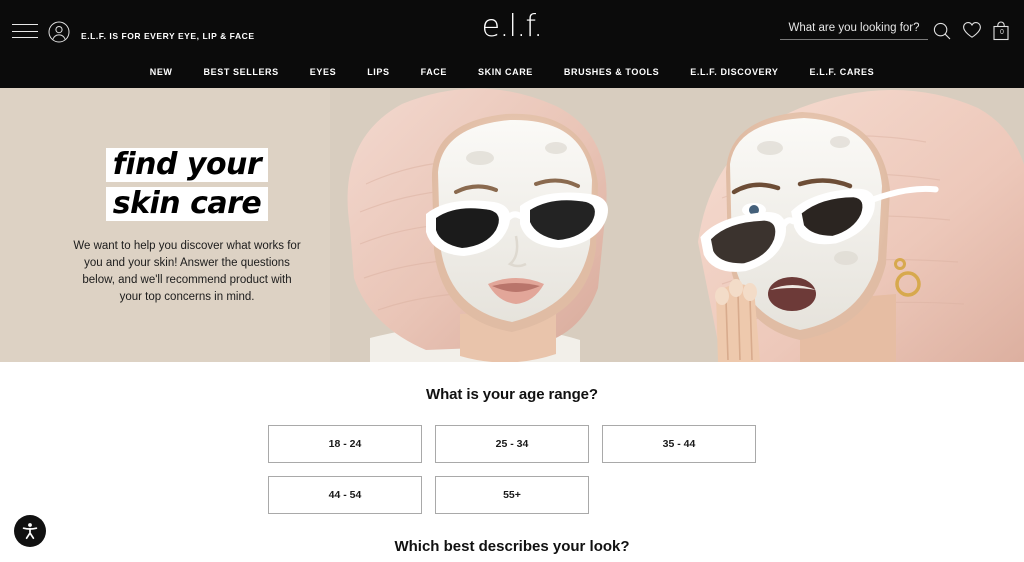 Image resolution: width=1024 pixels, height=562 pixels. What do you see at coordinates (679, 444) in the screenshot?
I see `option-age-35-44: 35 - 44` at bounding box center [679, 444].